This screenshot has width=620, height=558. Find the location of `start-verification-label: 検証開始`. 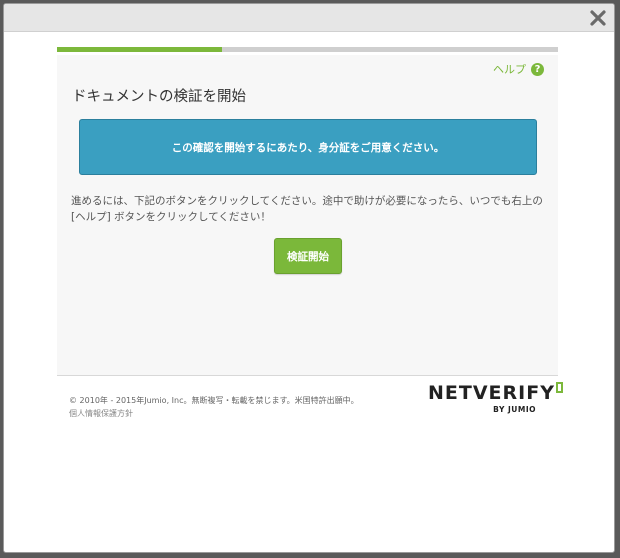

start-verification-label: 検証開始 is located at coordinates (308, 256).